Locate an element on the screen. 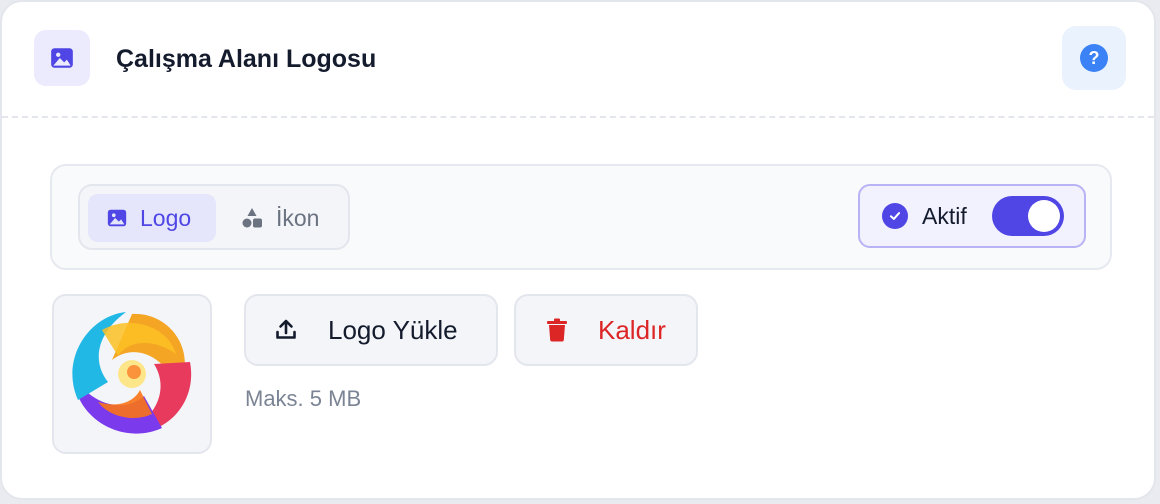  shapes-icon is located at coordinates (252, 218).